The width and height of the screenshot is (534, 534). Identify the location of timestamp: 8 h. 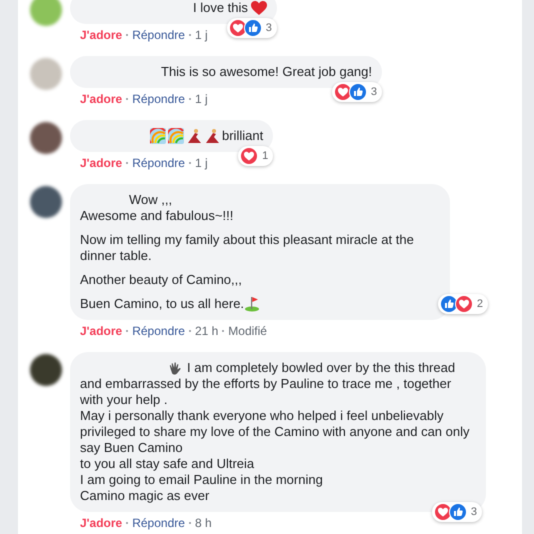
(203, 523).